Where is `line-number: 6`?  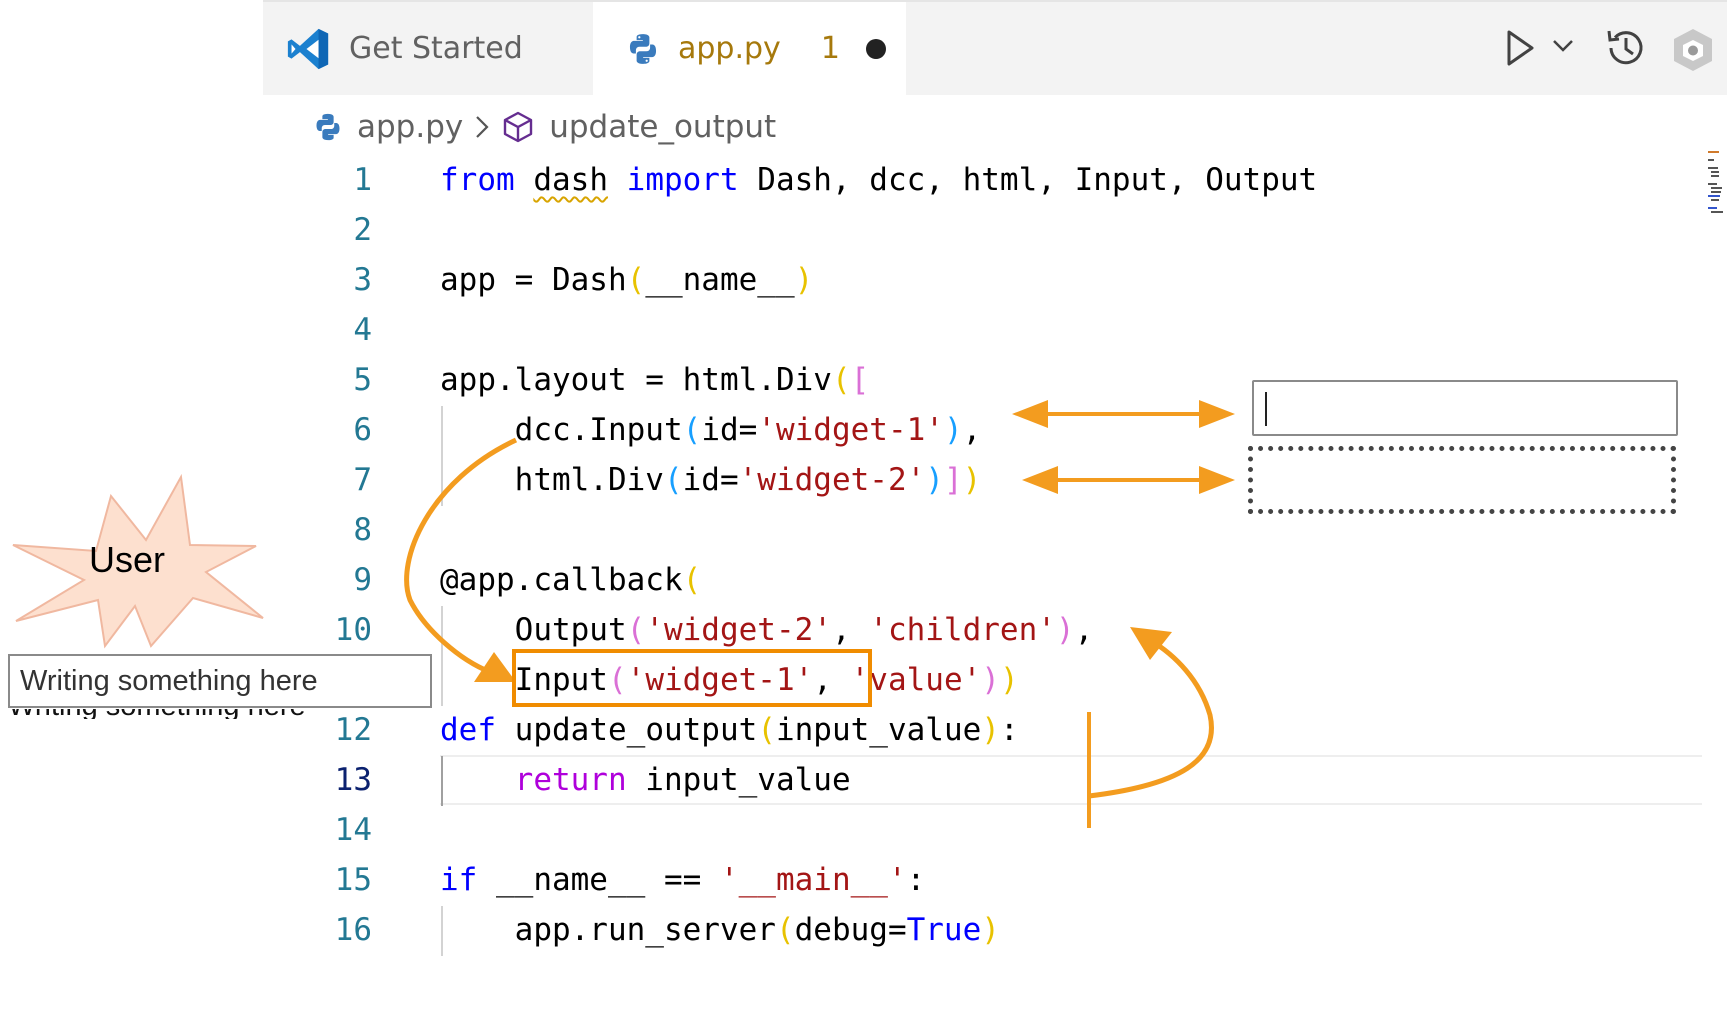
line-number: 6 is located at coordinates (362, 430).